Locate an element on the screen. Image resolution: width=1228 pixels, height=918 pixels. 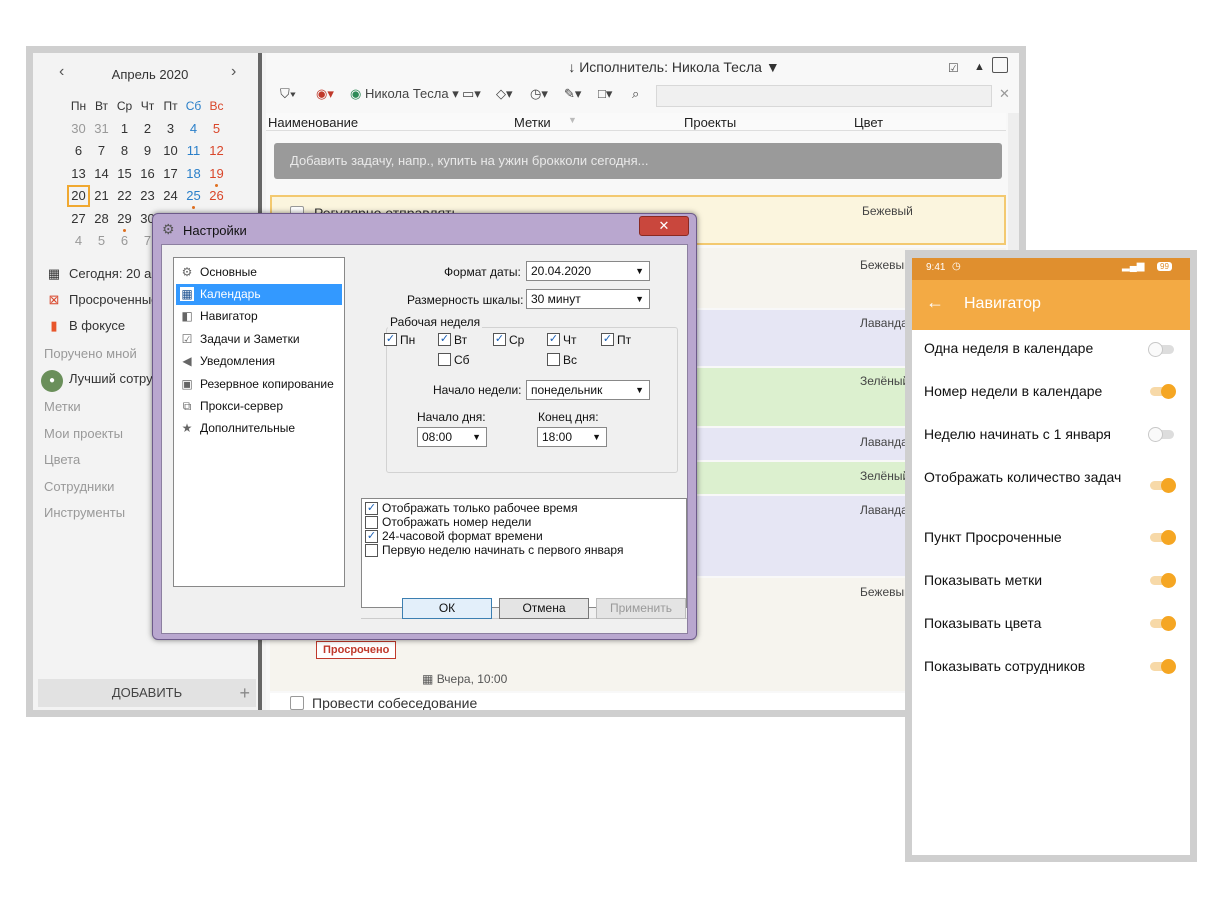
calendar-day: 28 is located at coordinates (101, 219).